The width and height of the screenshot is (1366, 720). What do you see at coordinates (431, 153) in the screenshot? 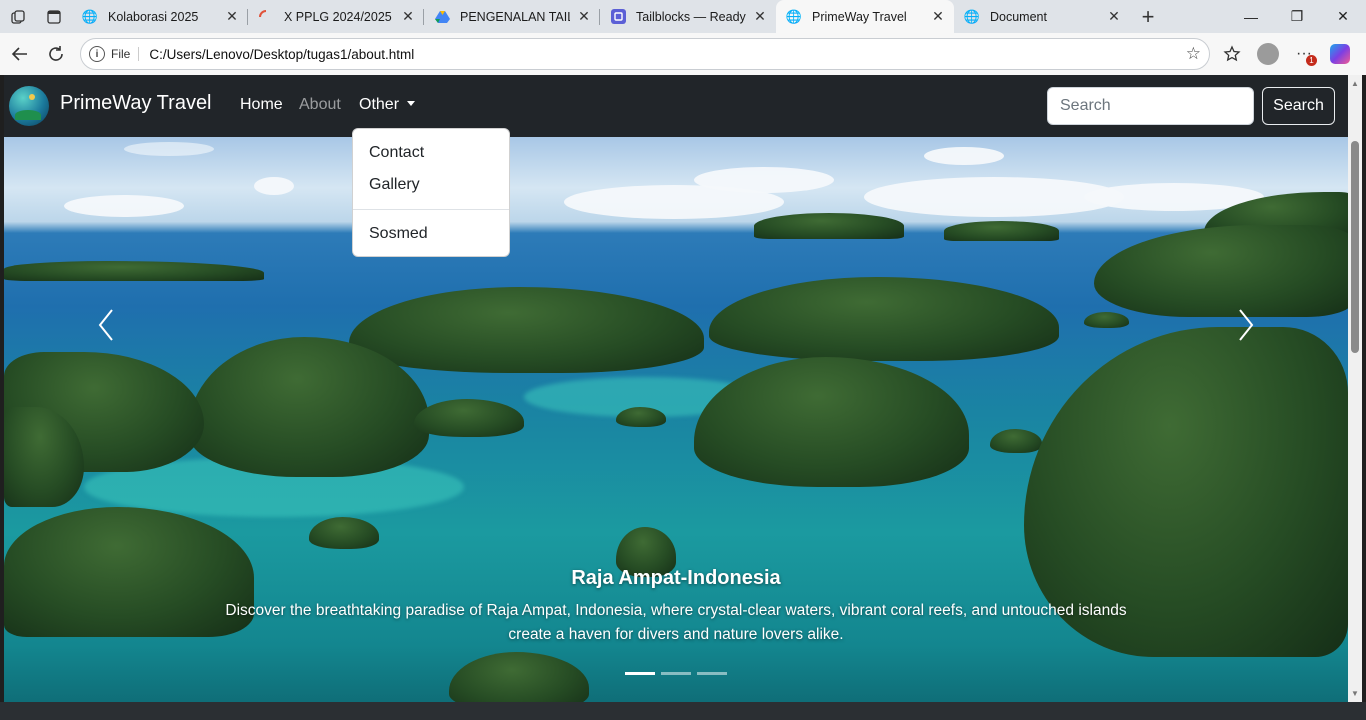
I see `dropdown-item-contact: Contact` at bounding box center [431, 153].